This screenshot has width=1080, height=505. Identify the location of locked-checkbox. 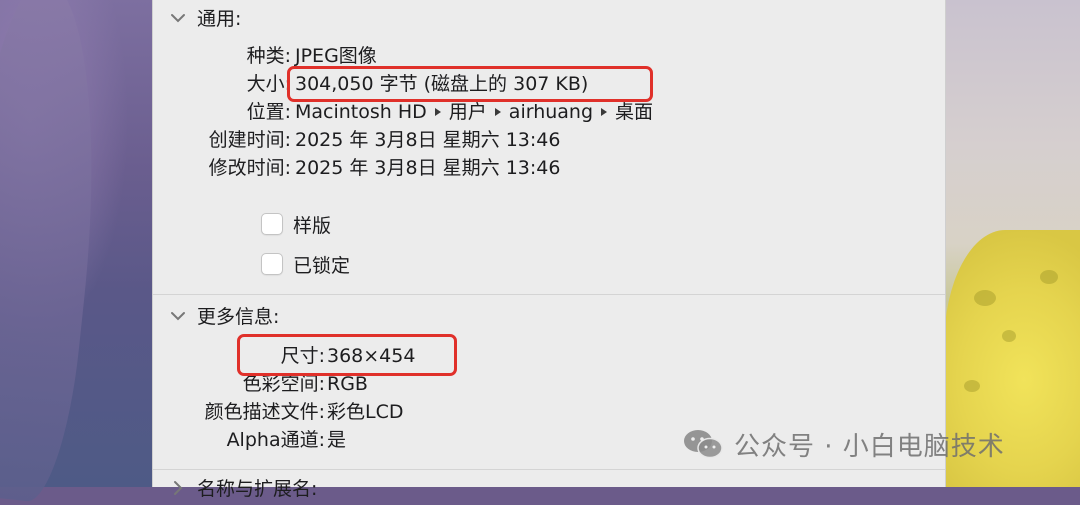
(272, 264).